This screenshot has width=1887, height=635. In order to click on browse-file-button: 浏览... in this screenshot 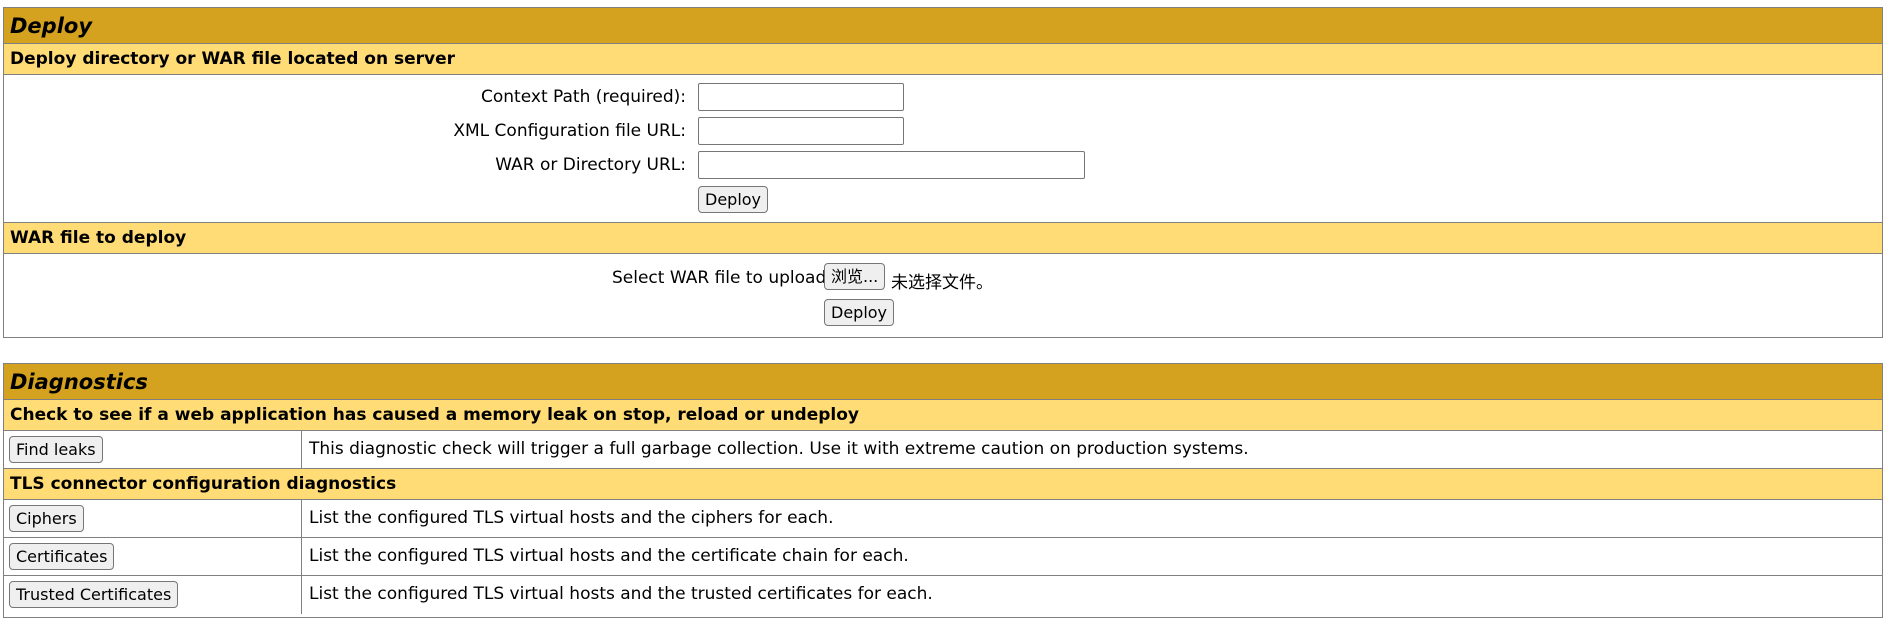, I will do `click(855, 276)`.